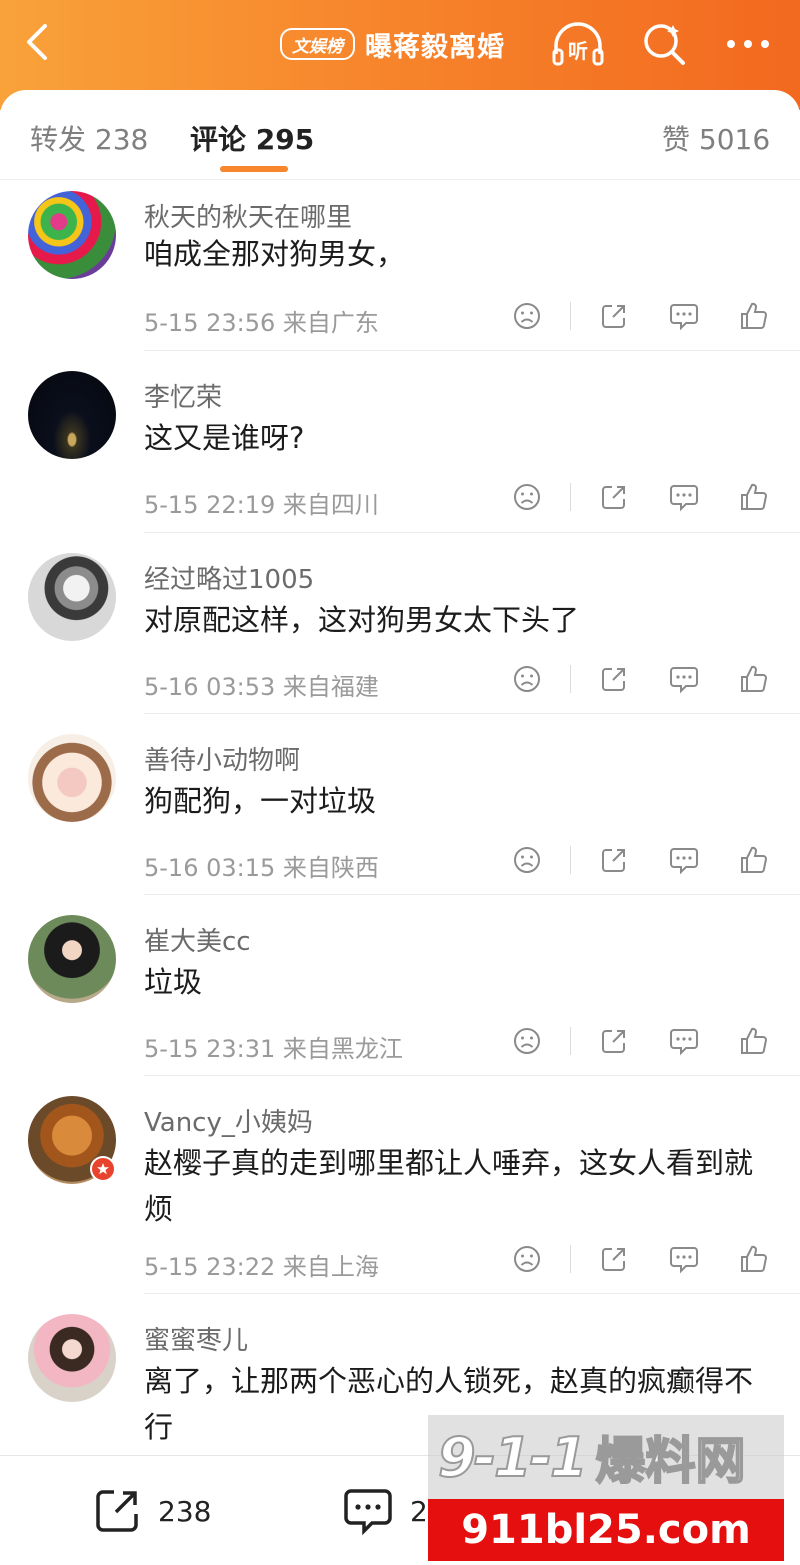  Describe the element at coordinates (400, 804) in the screenshot. I see `comment-item: 善待小动物啊 狗配狗，一对垃圾 5-16 03:15 来自陕西` at that location.